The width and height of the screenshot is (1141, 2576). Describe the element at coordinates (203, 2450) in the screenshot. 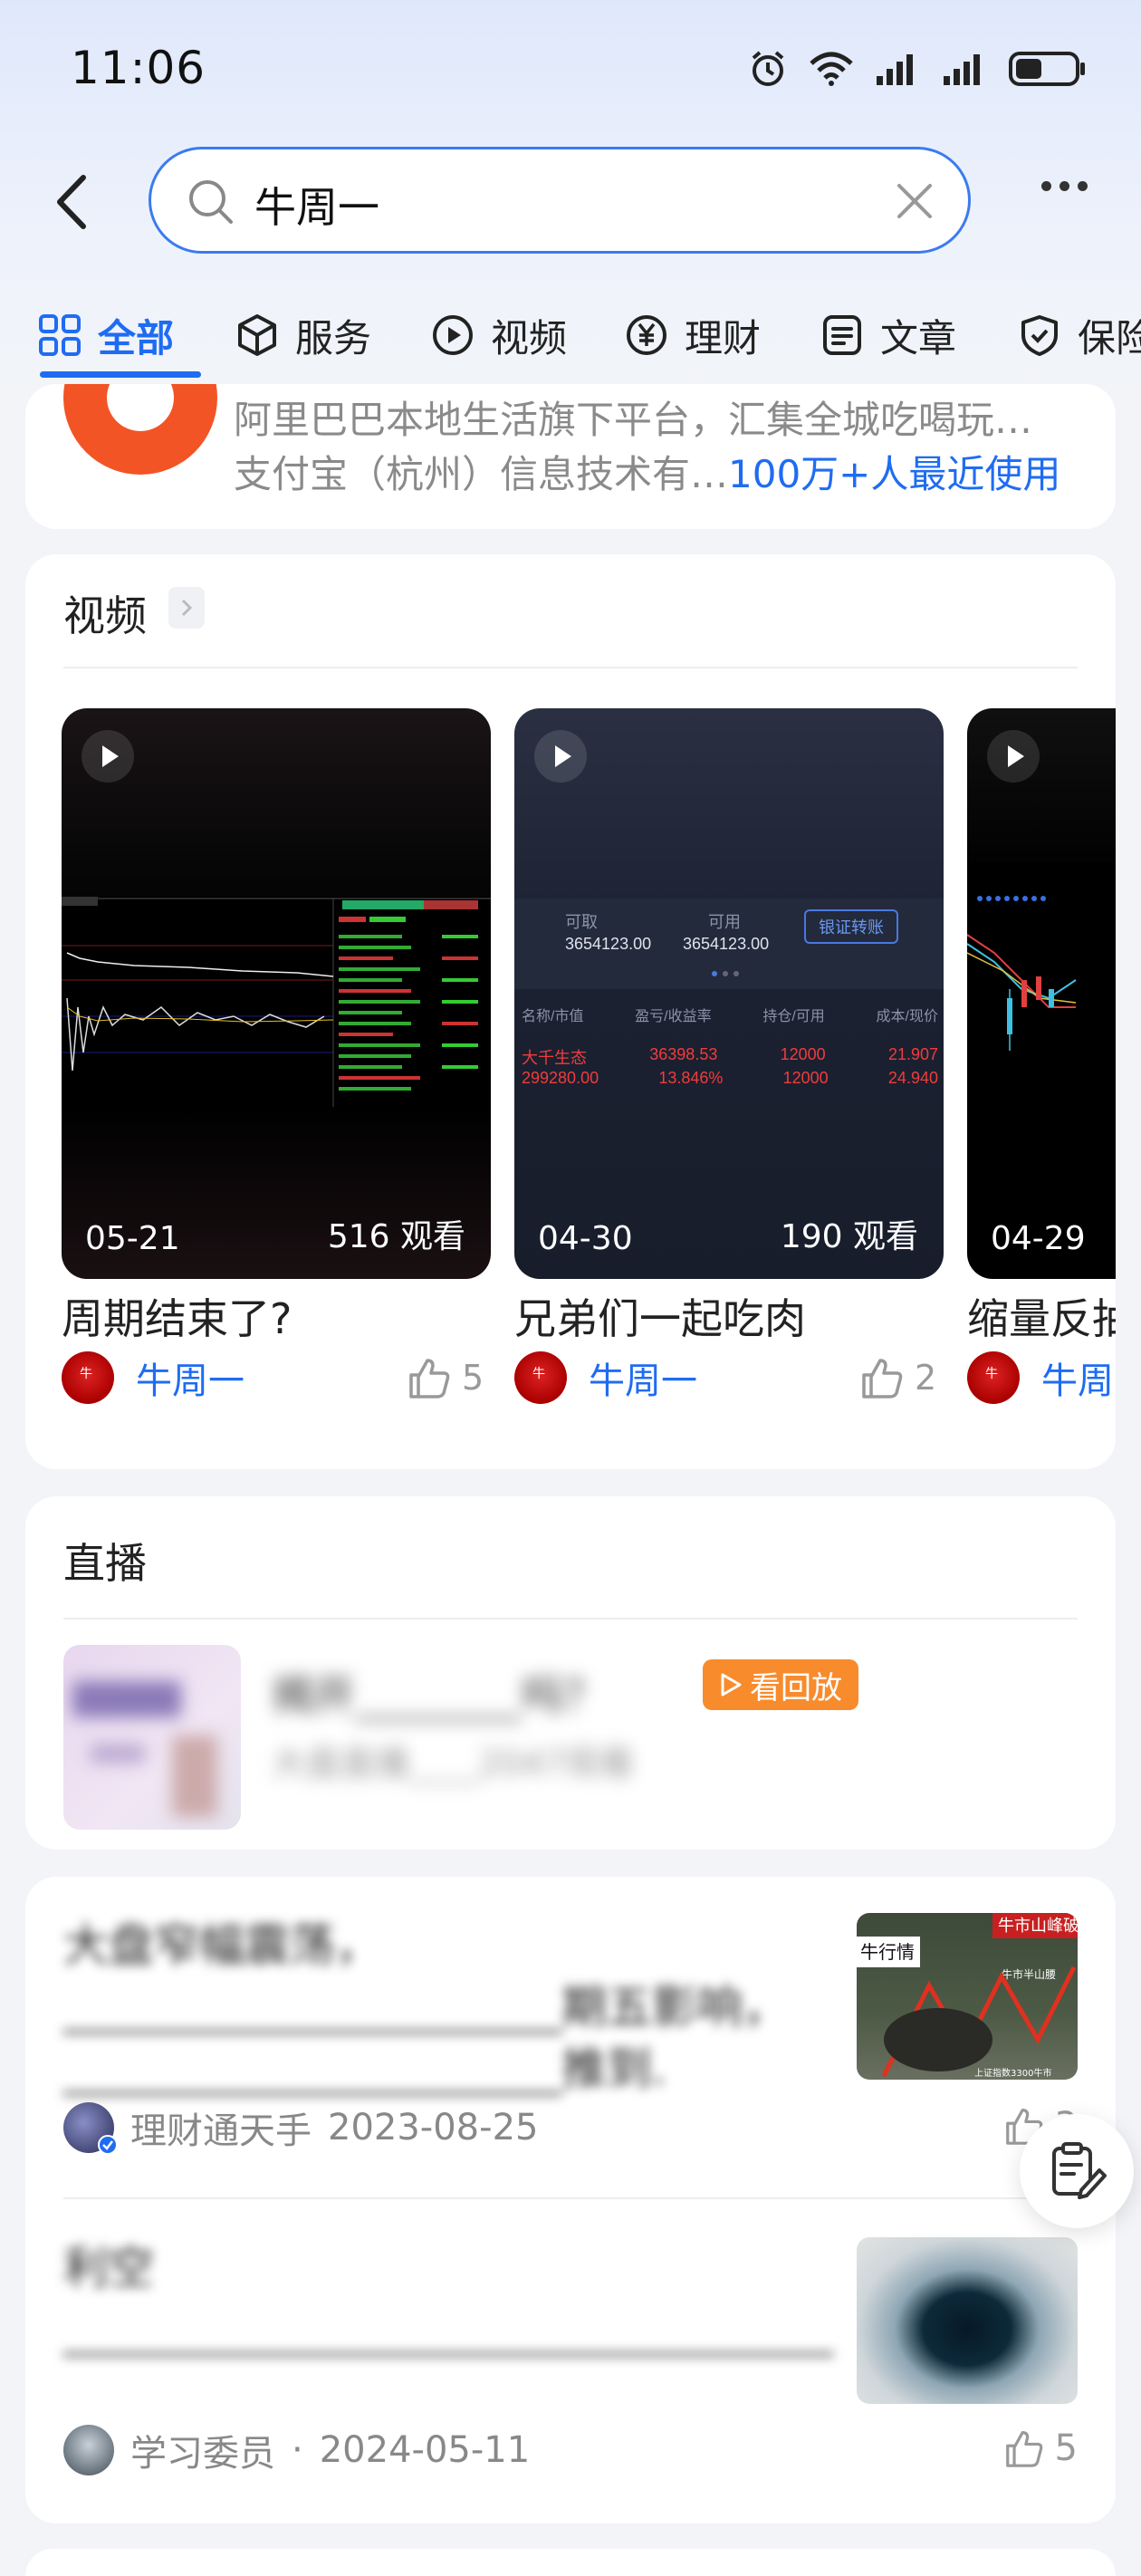

I see `author-name: 学习委员` at that location.